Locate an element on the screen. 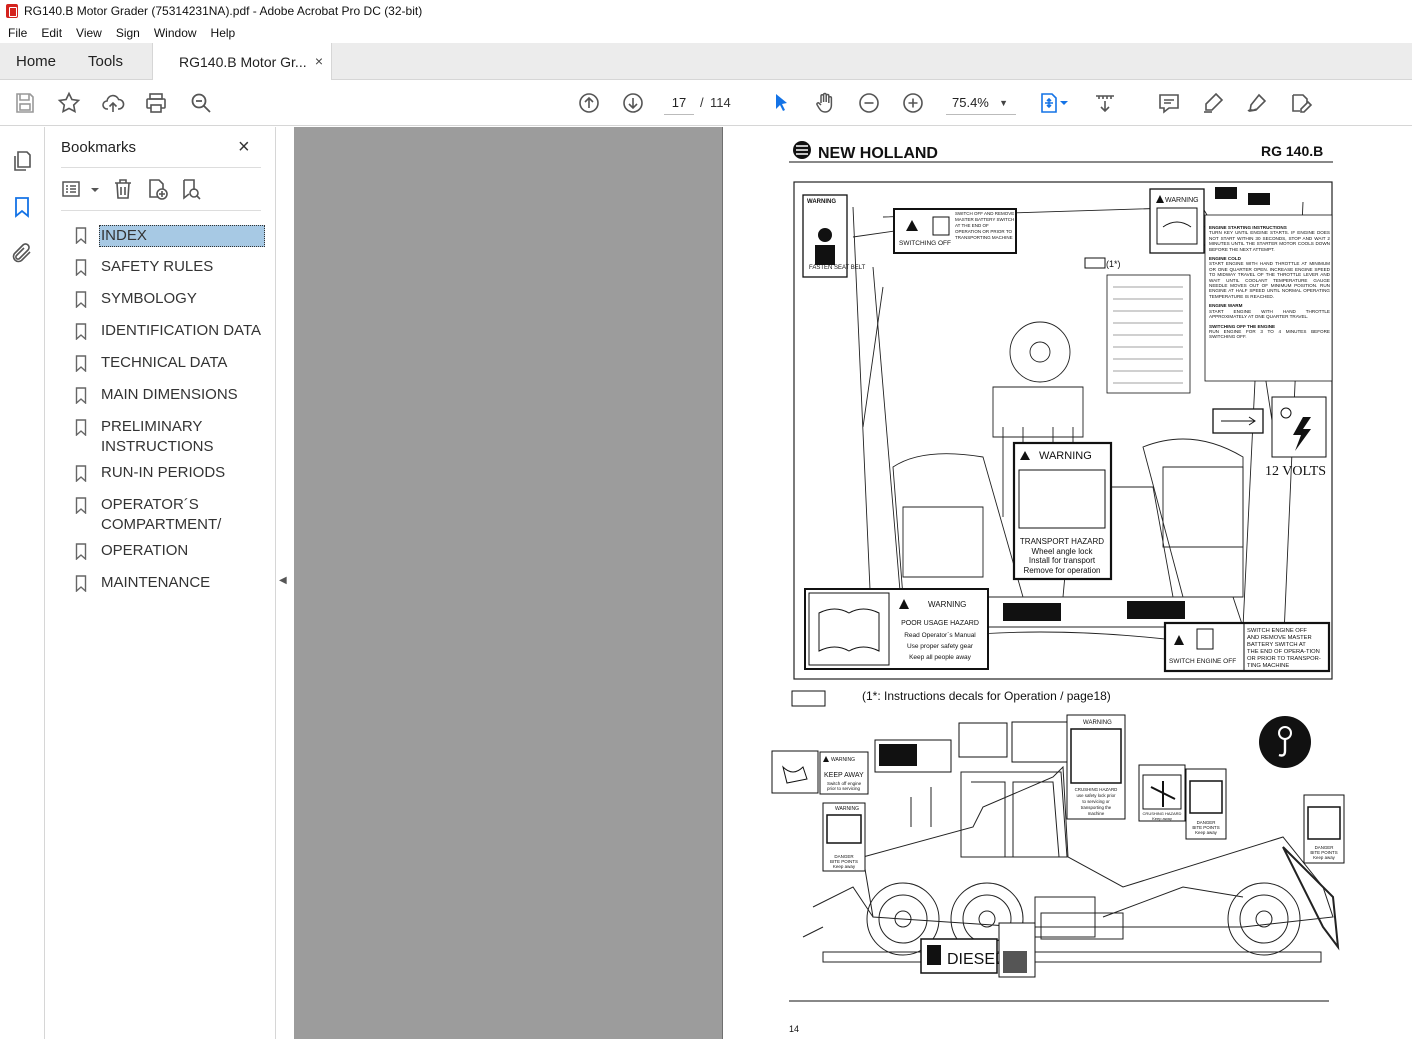 The image size is (1412, 1039). page-number: 14 is located at coordinates (794, 1029).